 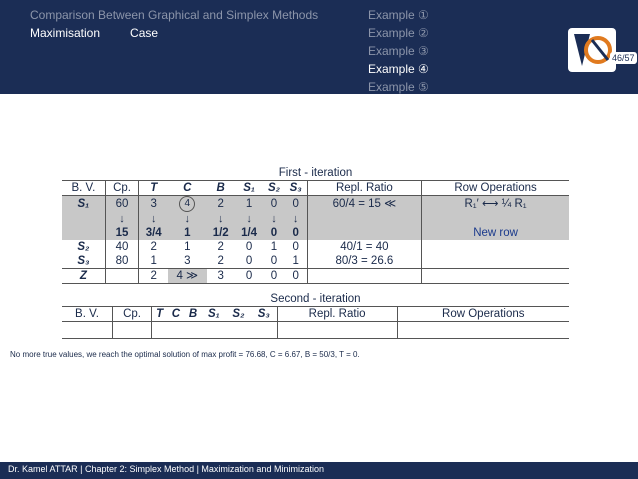 I want to click on example-link-1: Example ①, so click(x=398, y=15).